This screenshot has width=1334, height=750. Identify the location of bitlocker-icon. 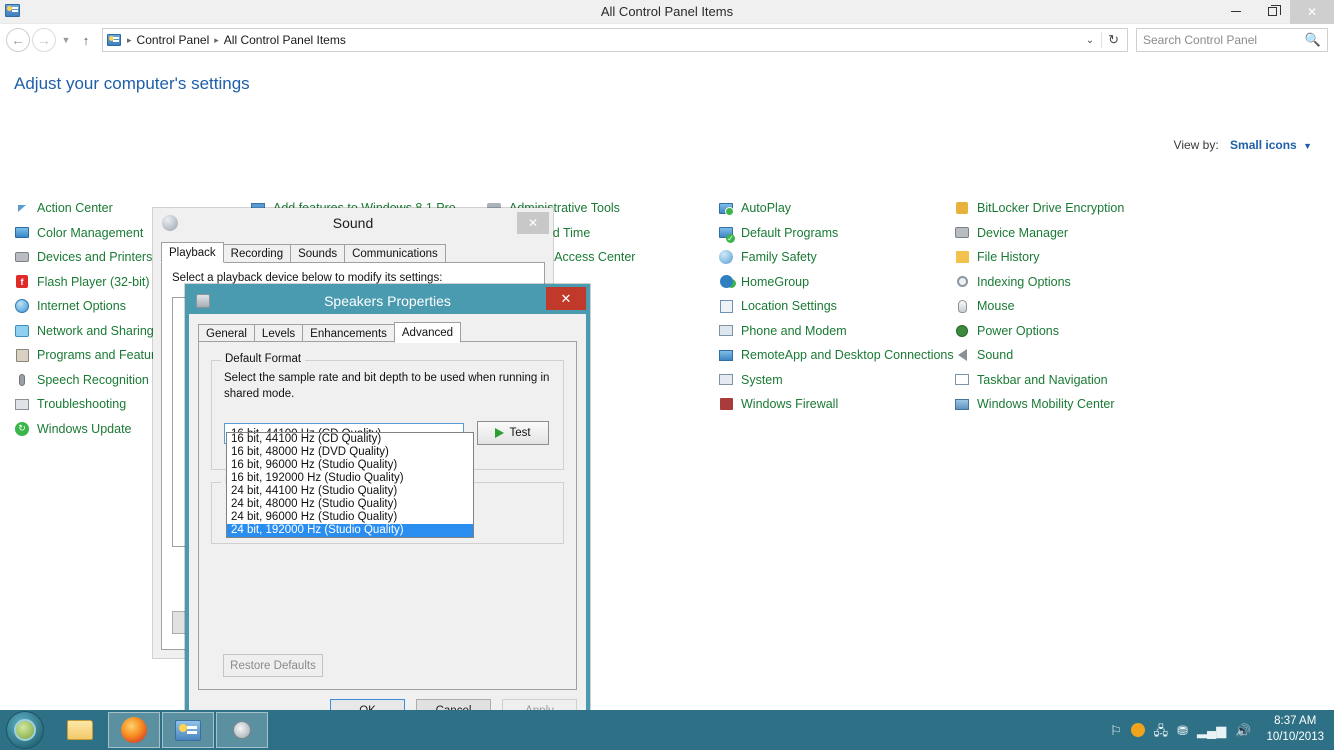
(962, 208).